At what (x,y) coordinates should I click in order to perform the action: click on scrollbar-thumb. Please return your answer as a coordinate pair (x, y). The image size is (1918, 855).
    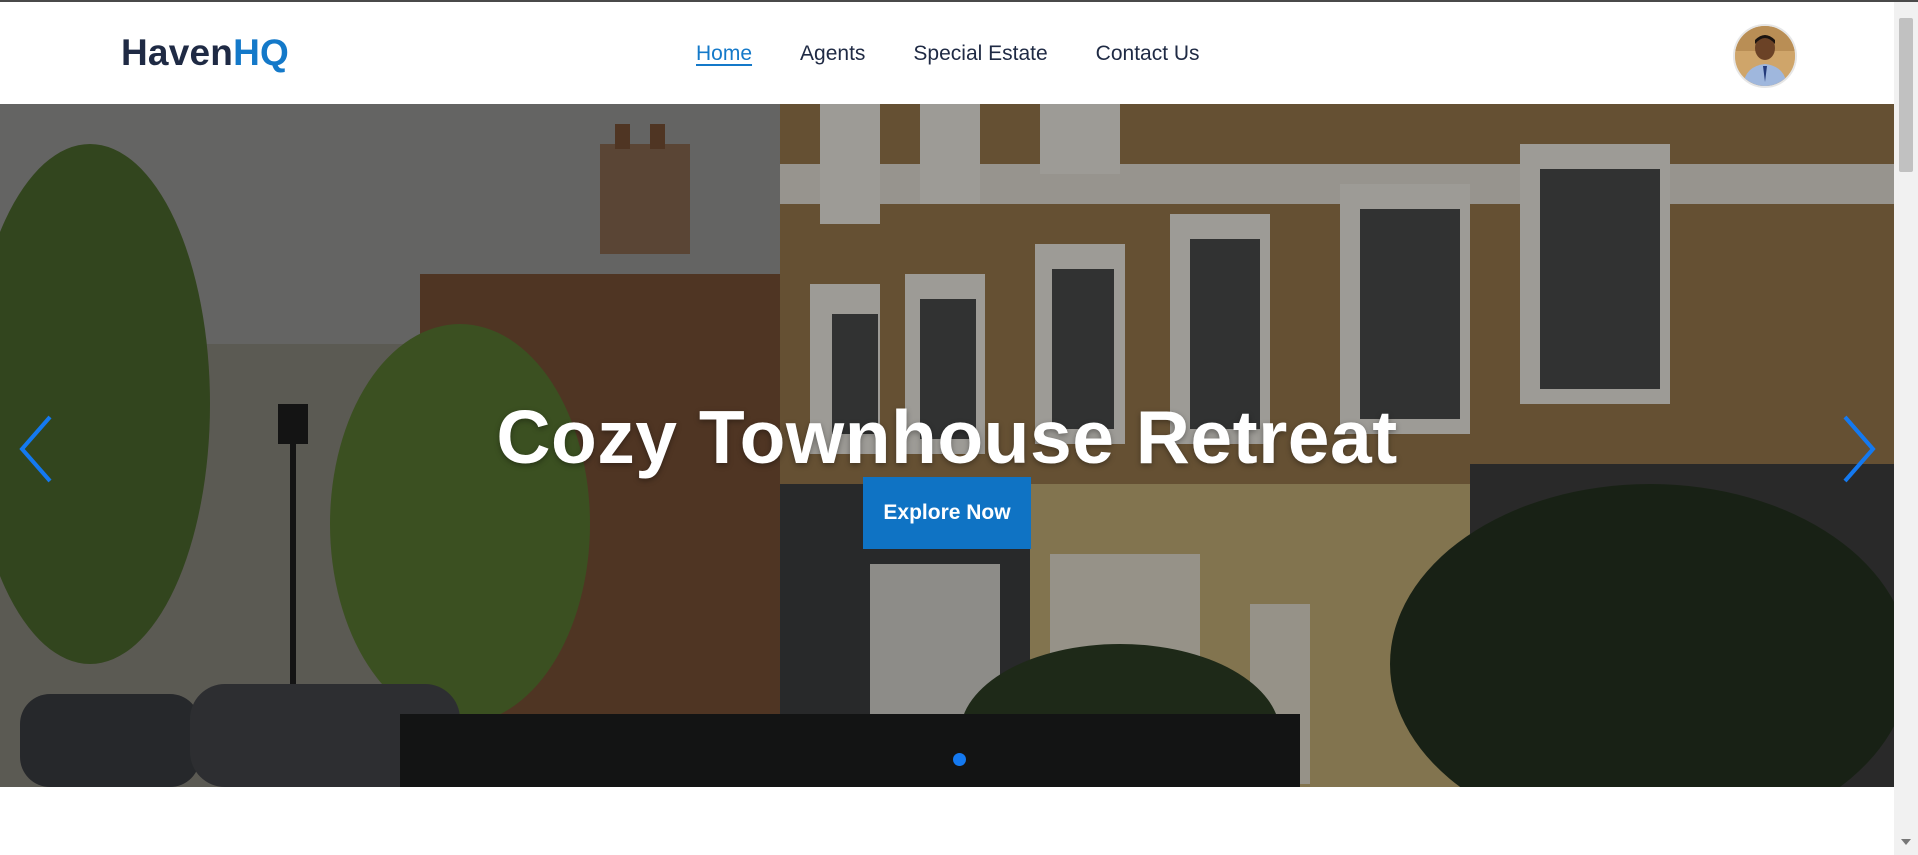
    Looking at the image, I should click on (1906, 95).